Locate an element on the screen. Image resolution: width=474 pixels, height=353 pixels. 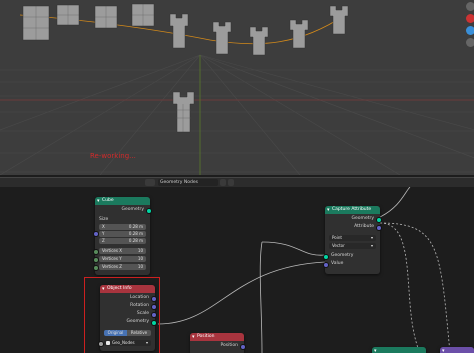
partial-node-bottom is located at coordinates (399, 350).